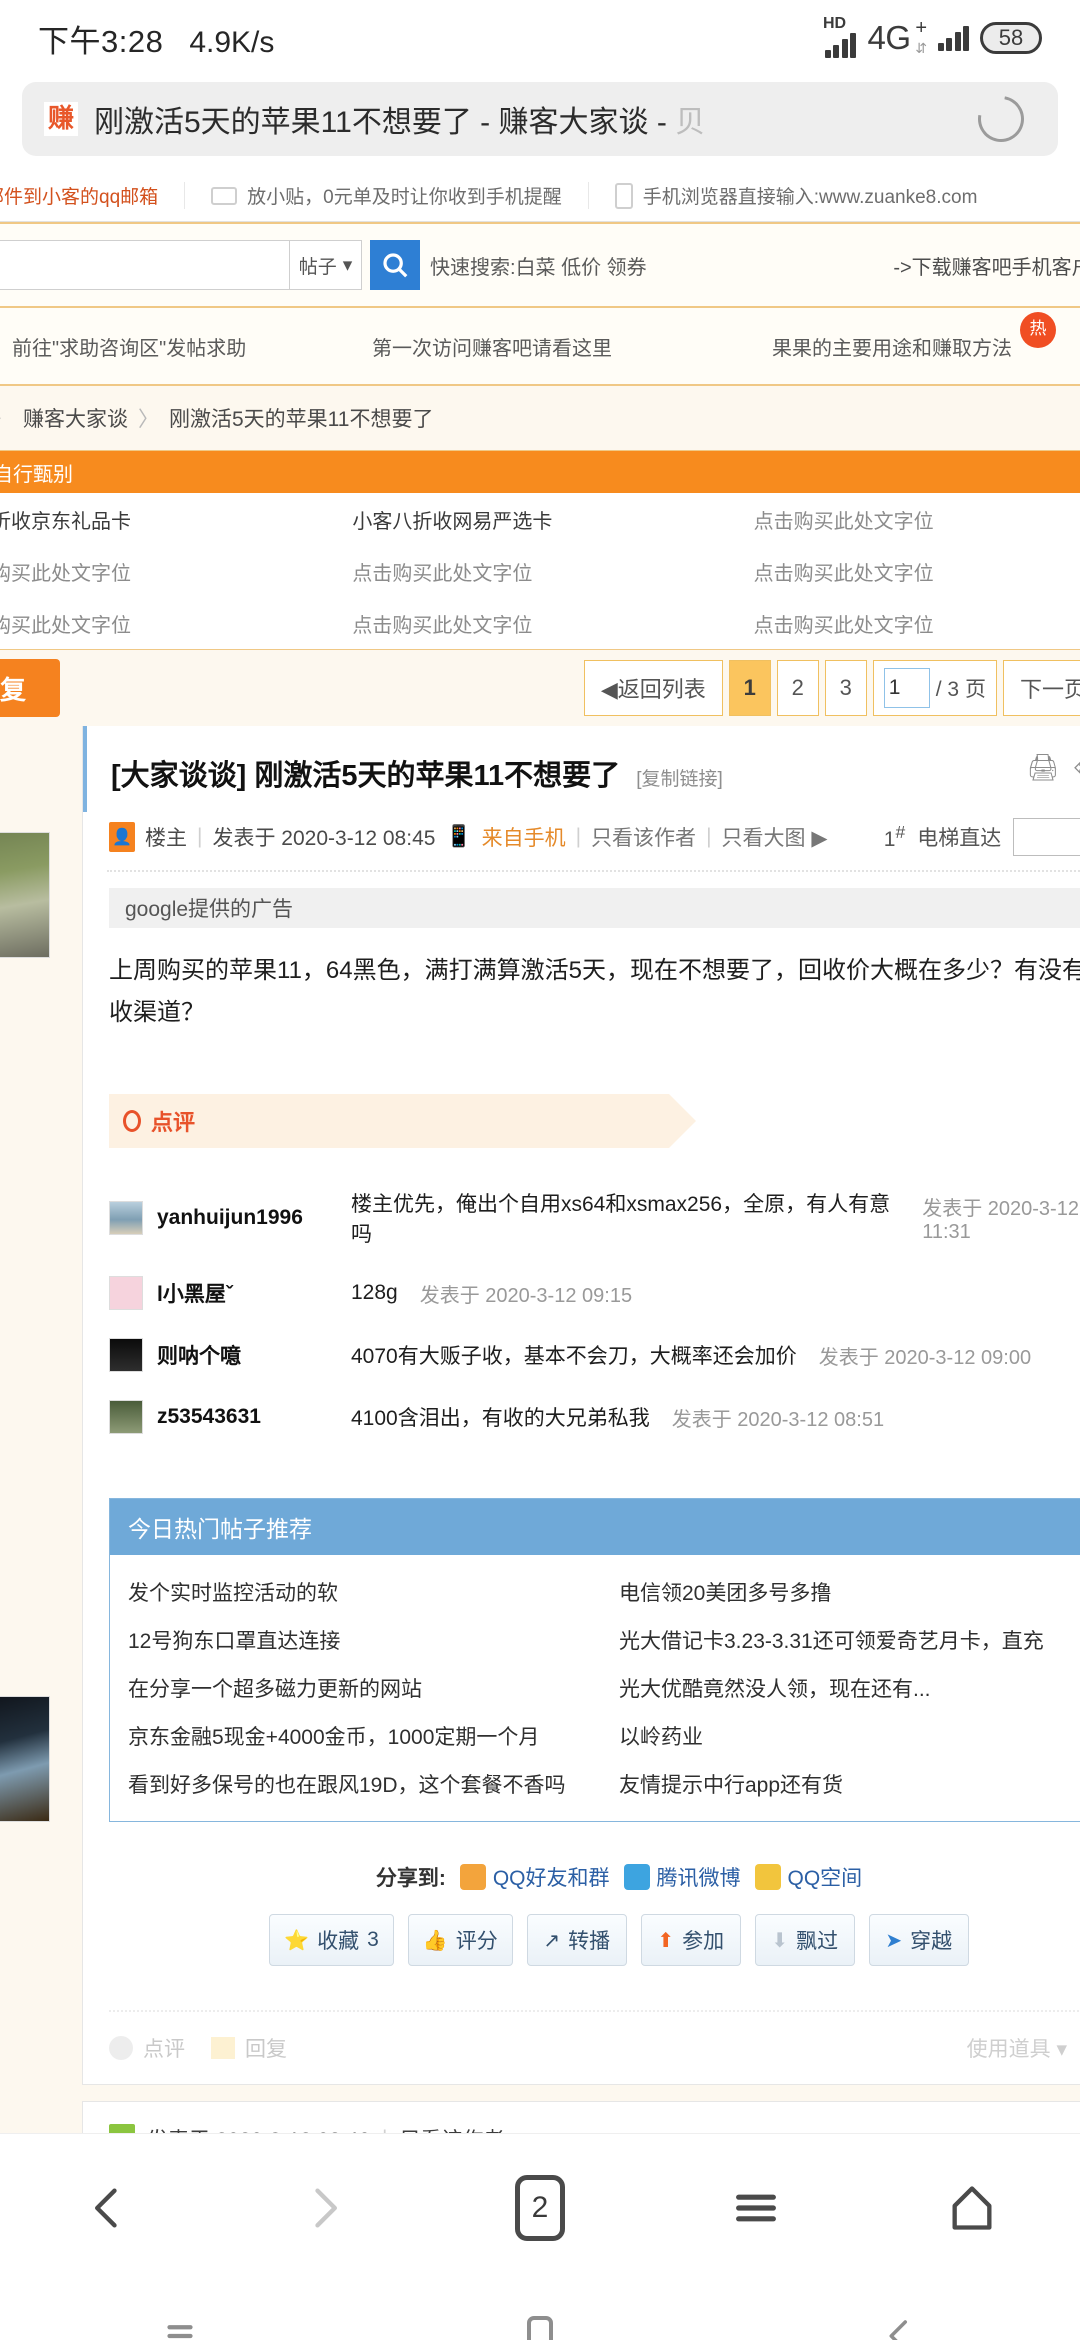 The height and width of the screenshot is (2340, 1080). I want to click on system-back-button, so click(900, 2320).